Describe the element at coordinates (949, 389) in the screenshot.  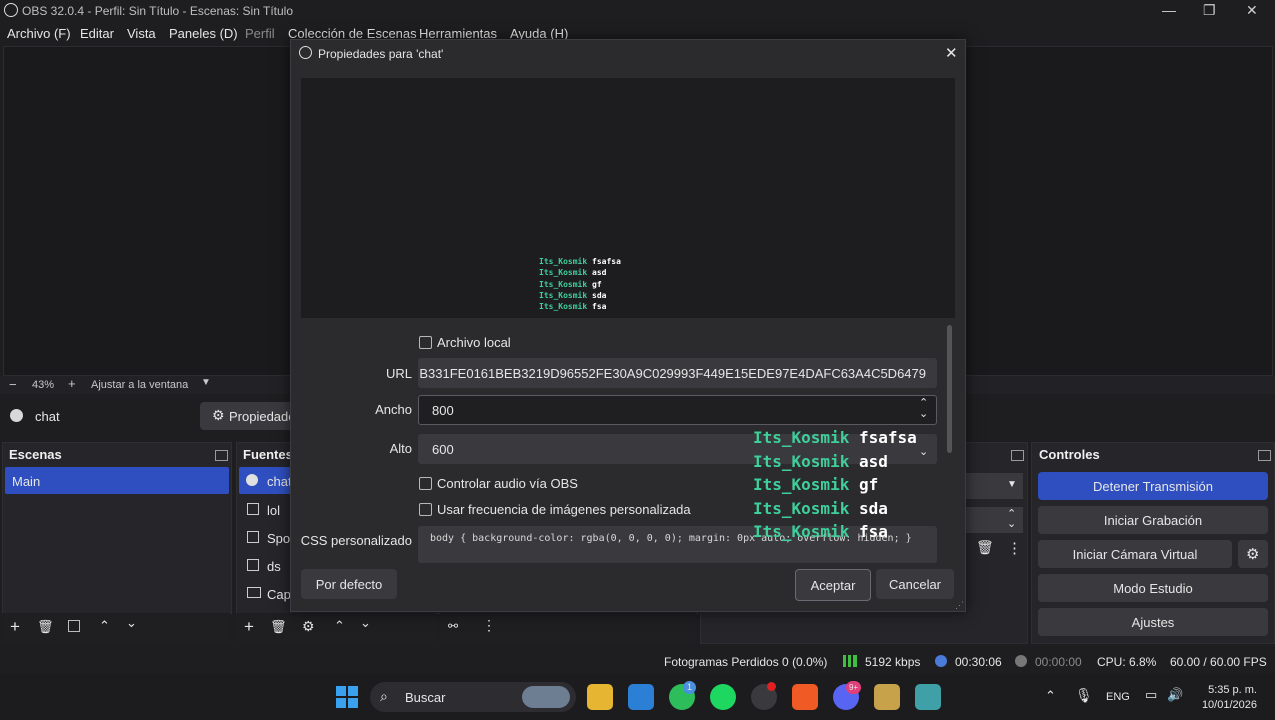
I see `dialog-scrollbar` at that location.